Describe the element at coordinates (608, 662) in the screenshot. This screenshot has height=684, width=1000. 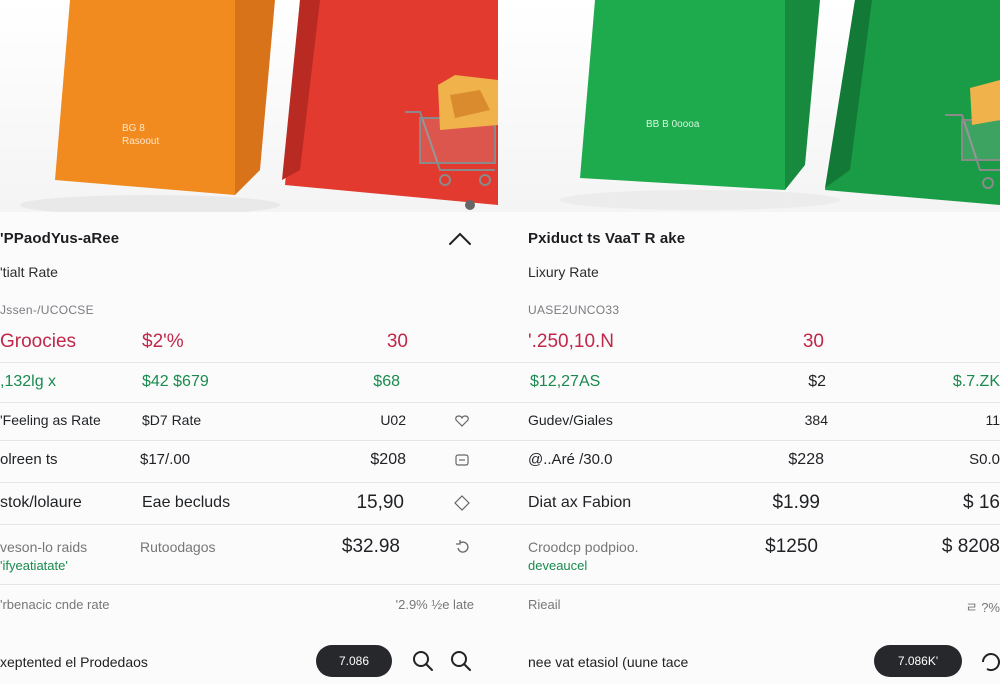
I see `footer-label: nee vat etasiol (uune tace` at that location.